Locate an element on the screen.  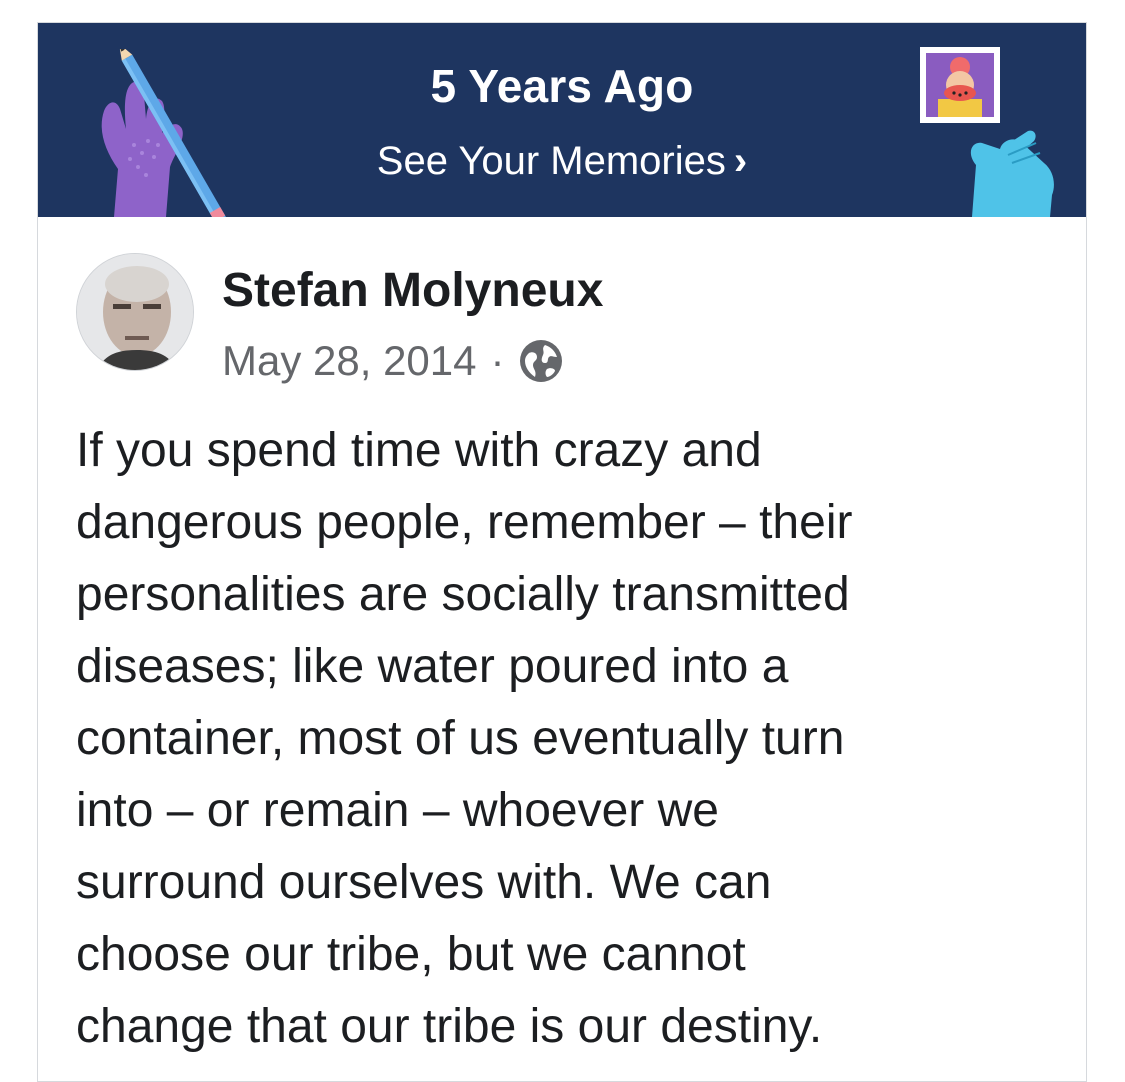
post-body-line: change that our tribe is our destiny. is located at coordinates (449, 1026).